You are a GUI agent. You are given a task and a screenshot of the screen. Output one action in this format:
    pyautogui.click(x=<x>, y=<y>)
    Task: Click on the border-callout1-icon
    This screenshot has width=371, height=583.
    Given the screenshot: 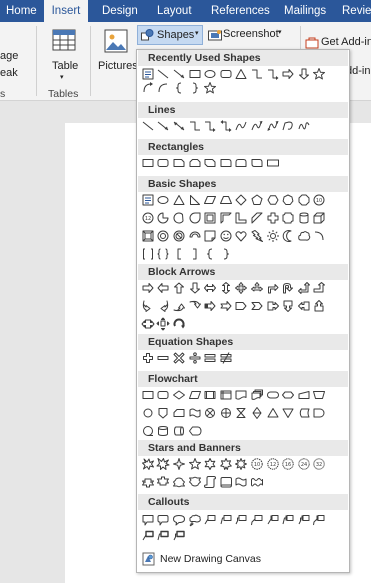 What is the action you would take?
    pyautogui.click(x=148, y=535)
    